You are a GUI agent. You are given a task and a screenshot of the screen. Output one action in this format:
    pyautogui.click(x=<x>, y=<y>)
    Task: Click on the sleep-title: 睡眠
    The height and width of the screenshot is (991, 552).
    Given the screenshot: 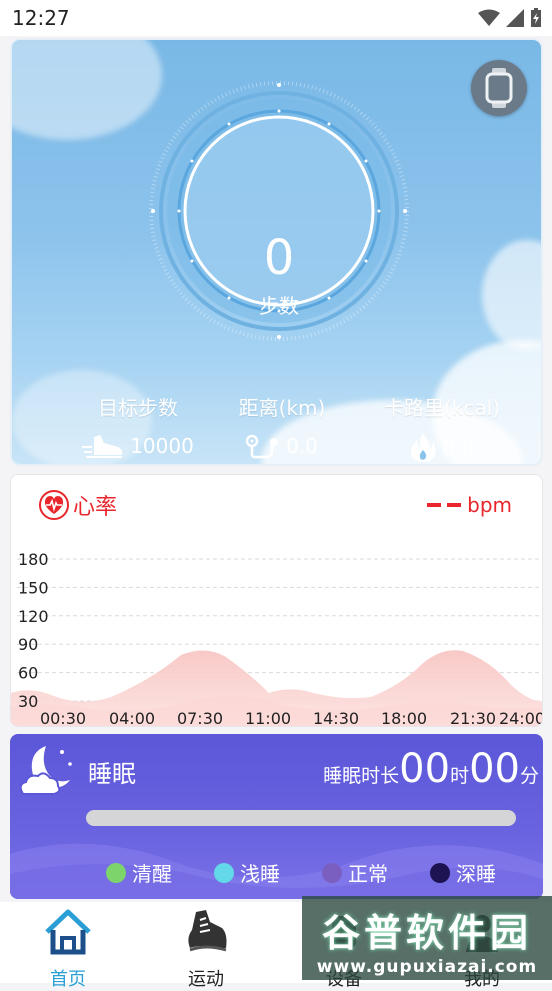 What is the action you would take?
    pyautogui.click(x=112, y=774)
    